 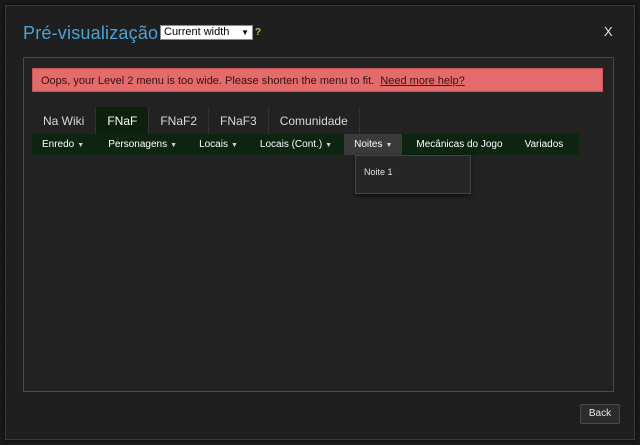 I want to click on tab-fnaf: FNaF, so click(x=123, y=120).